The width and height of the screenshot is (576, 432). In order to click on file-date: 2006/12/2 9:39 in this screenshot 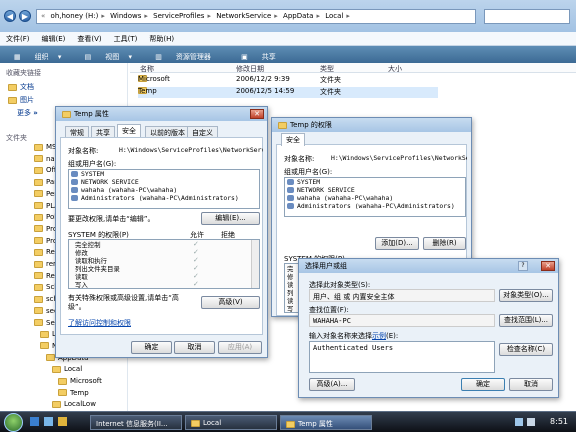, I will do `click(263, 79)`.